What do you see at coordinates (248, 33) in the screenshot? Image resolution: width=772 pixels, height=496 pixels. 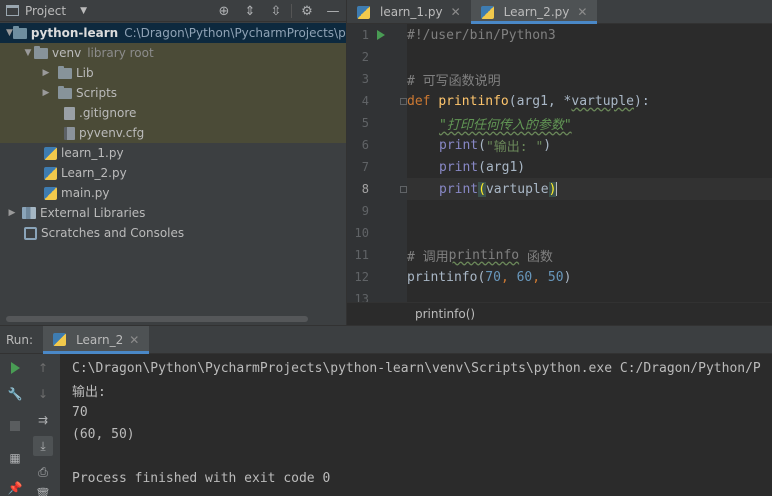 I see `project-path: C:\Dragon\Python\PycharmProjects\pytho` at bounding box center [248, 33].